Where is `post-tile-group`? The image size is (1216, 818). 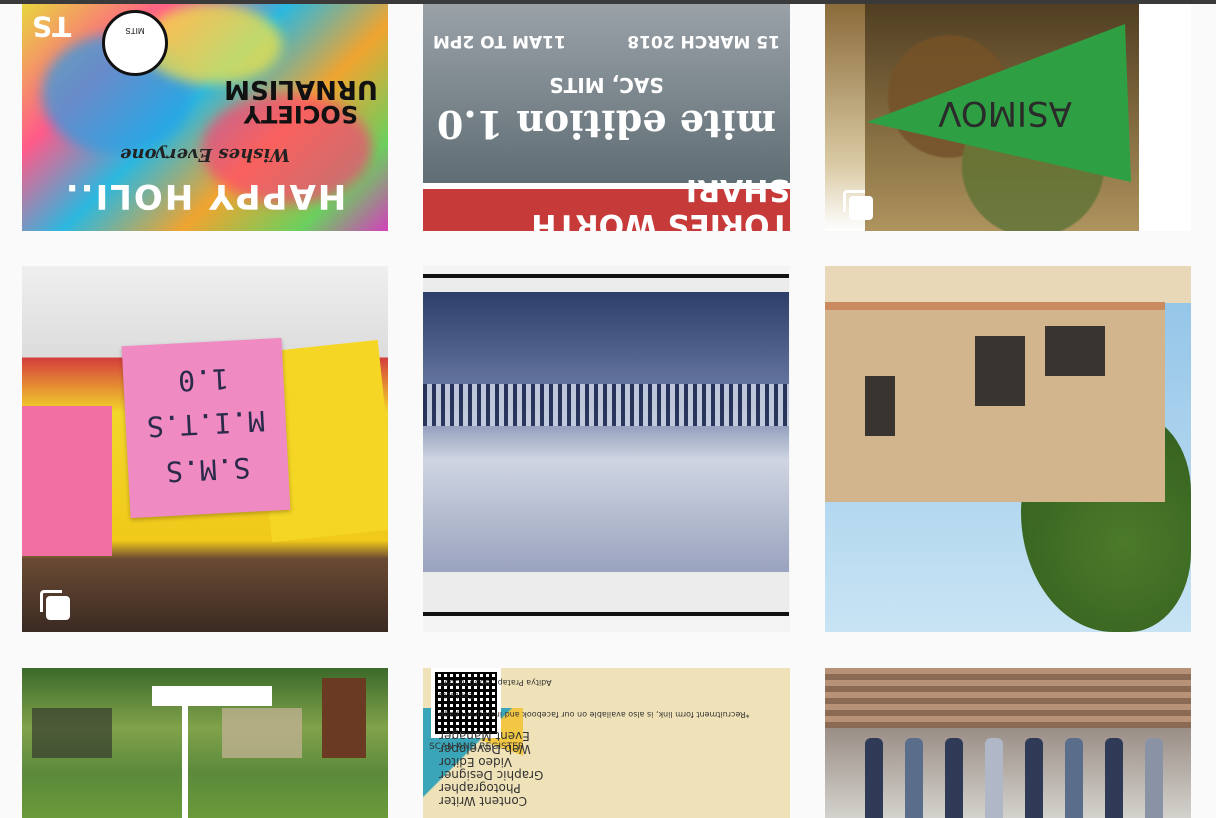
post-tile-group is located at coordinates (1008, 743).